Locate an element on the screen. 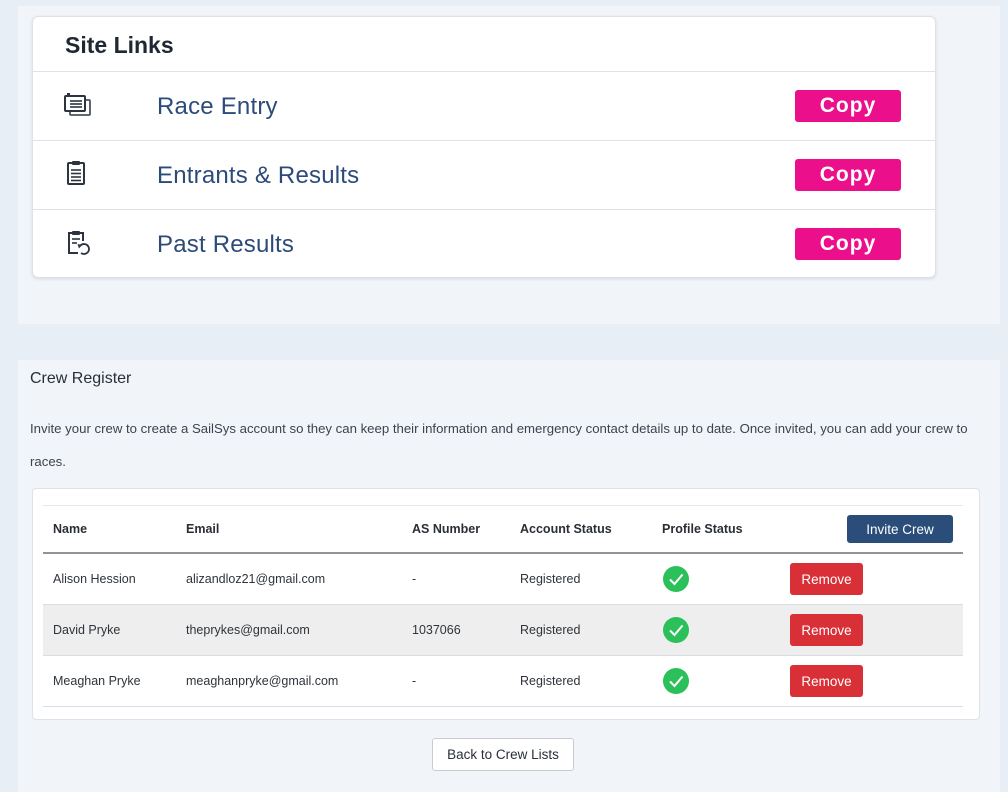  site-link-past-results: Past Results Copy is located at coordinates (484, 244).